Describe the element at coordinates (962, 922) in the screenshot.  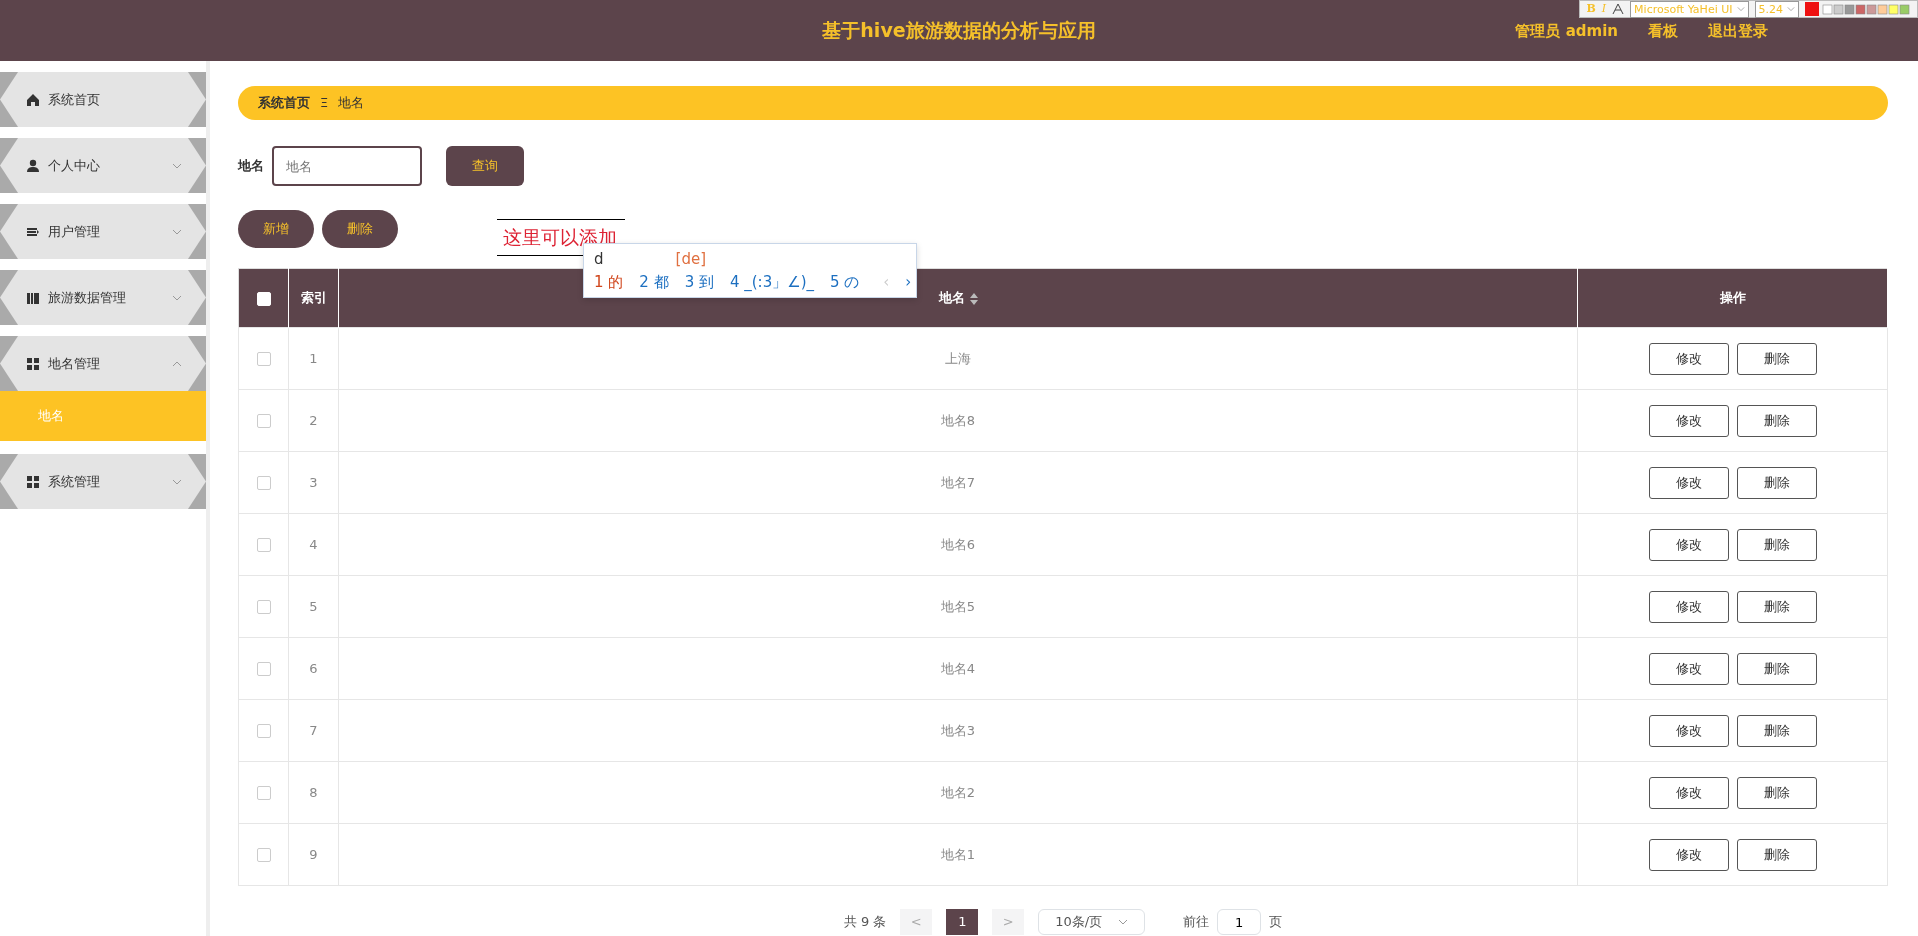
I see `page-button: 1` at that location.